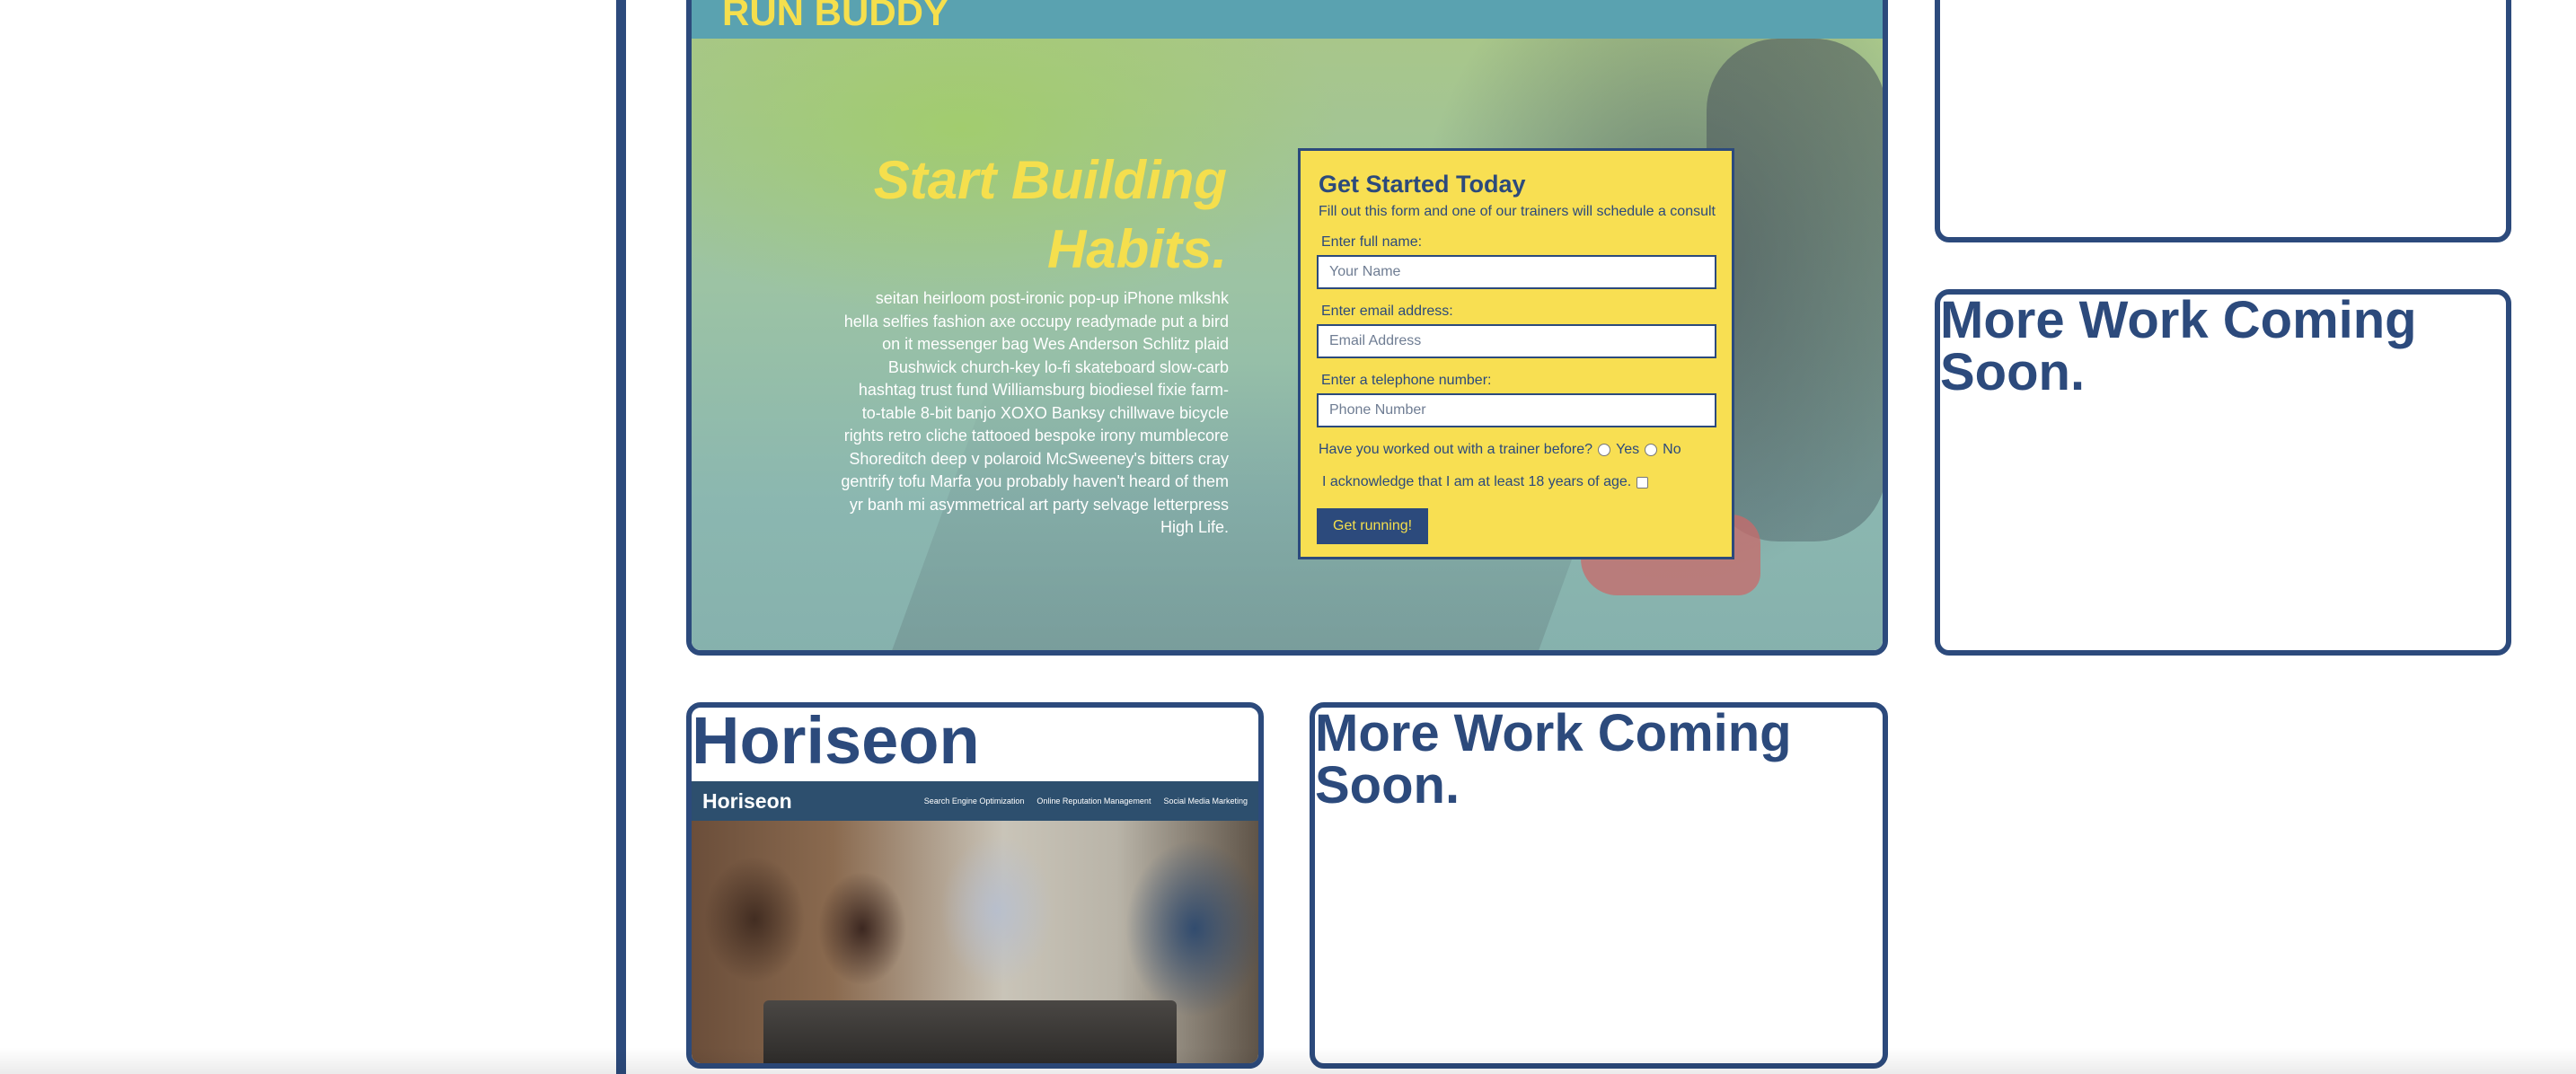 Image resolution: width=2576 pixels, height=1074 pixels. I want to click on card-title: Horiseon, so click(836, 740).